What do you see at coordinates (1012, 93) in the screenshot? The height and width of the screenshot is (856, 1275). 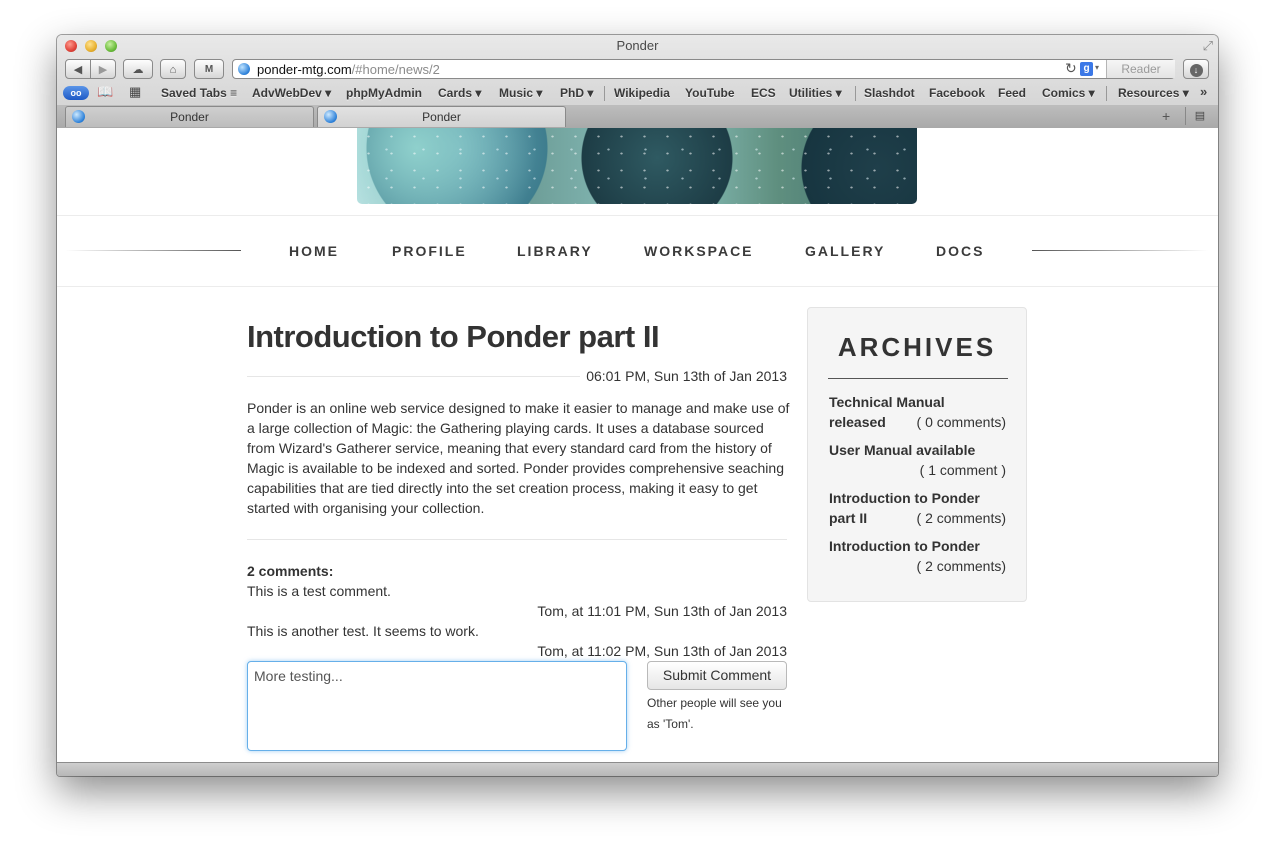 I see `bookmark-feed: Feed` at bounding box center [1012, 93].